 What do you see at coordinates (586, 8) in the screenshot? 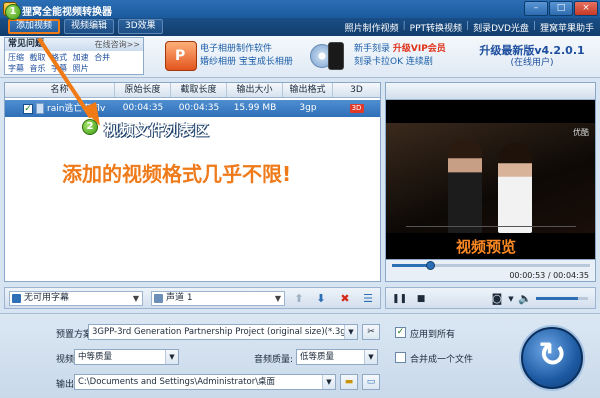
I see `close-icon: ×` at bounding box center [586, 8].